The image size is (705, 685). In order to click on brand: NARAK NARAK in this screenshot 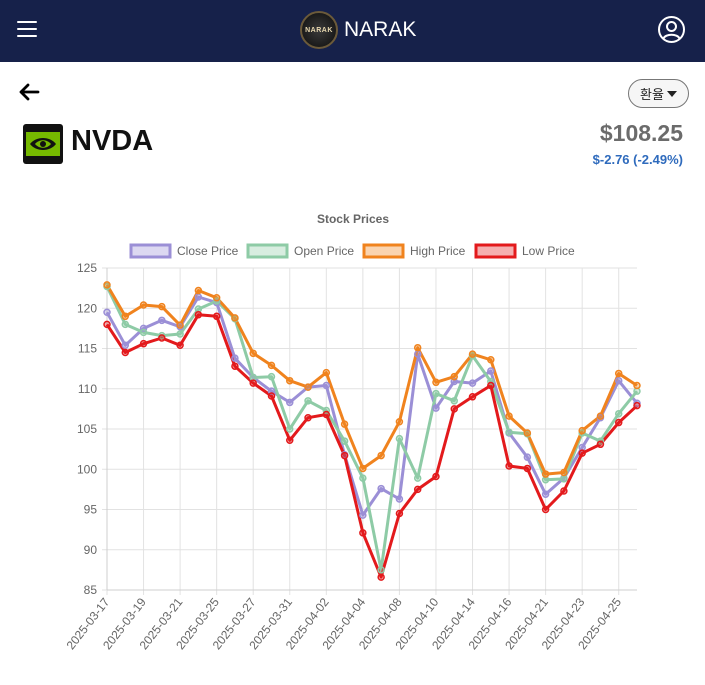, I will do `click(358, 30)`.